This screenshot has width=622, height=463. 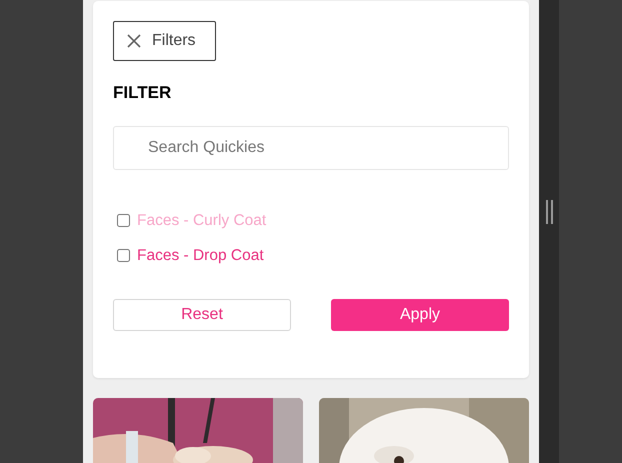 I want to click on close-icon, so click(x=134, y=41).